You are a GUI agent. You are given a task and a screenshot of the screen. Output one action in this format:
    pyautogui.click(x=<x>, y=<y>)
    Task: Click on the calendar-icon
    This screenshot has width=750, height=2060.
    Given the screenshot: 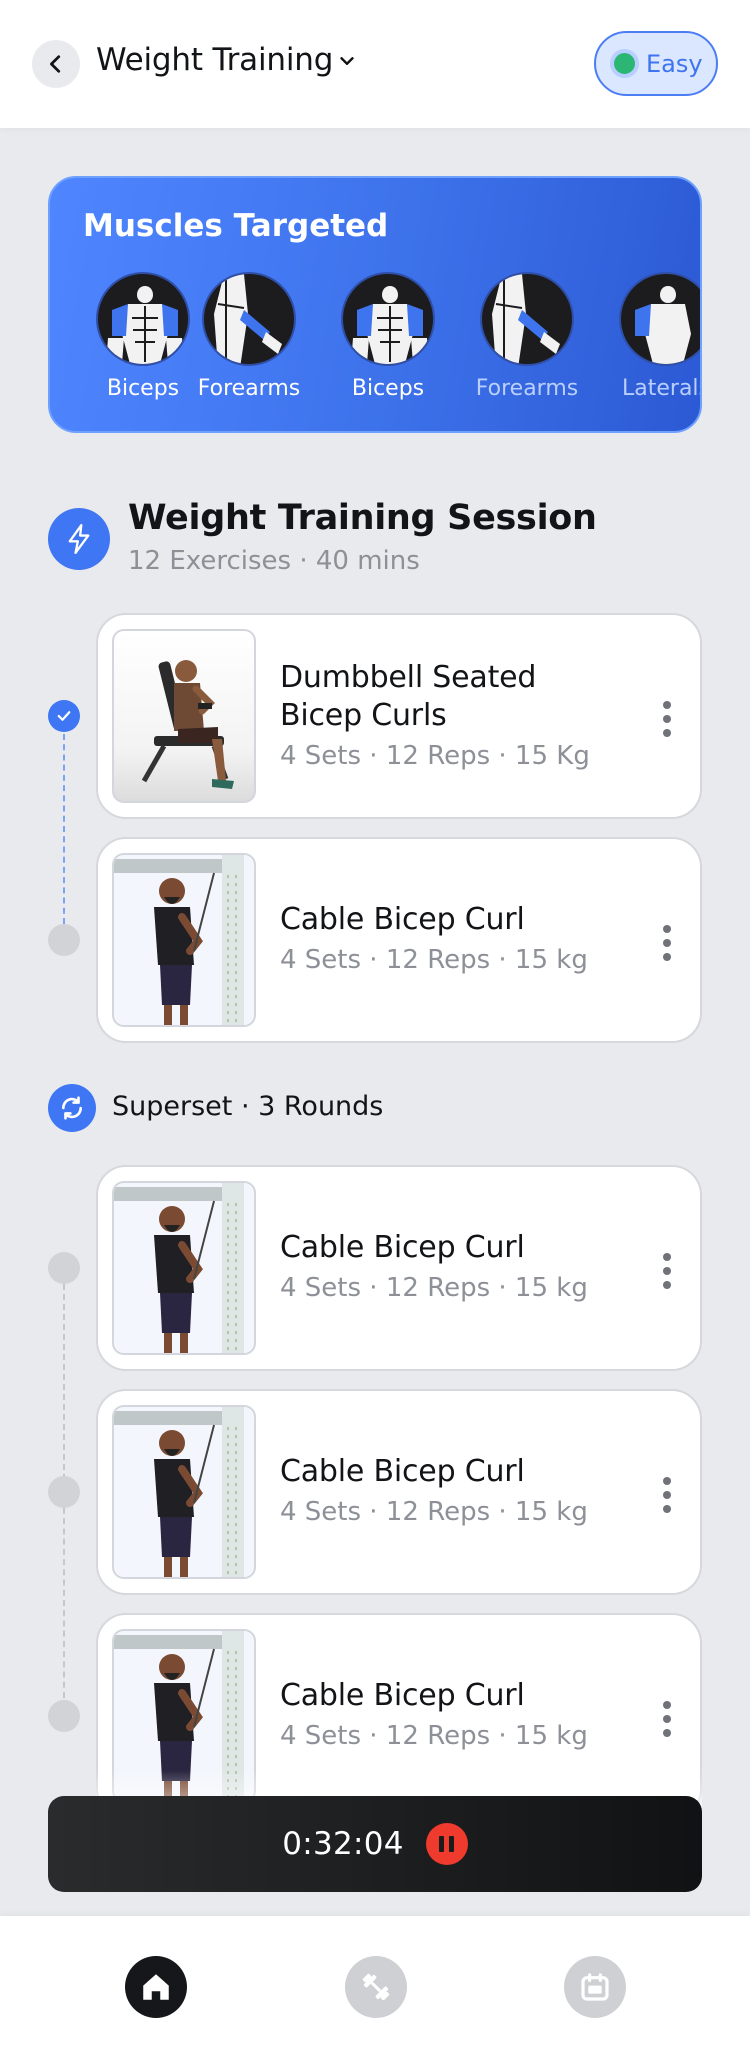 What is the action you would take?
    pyautogui.click(x=595, y=1987)
    